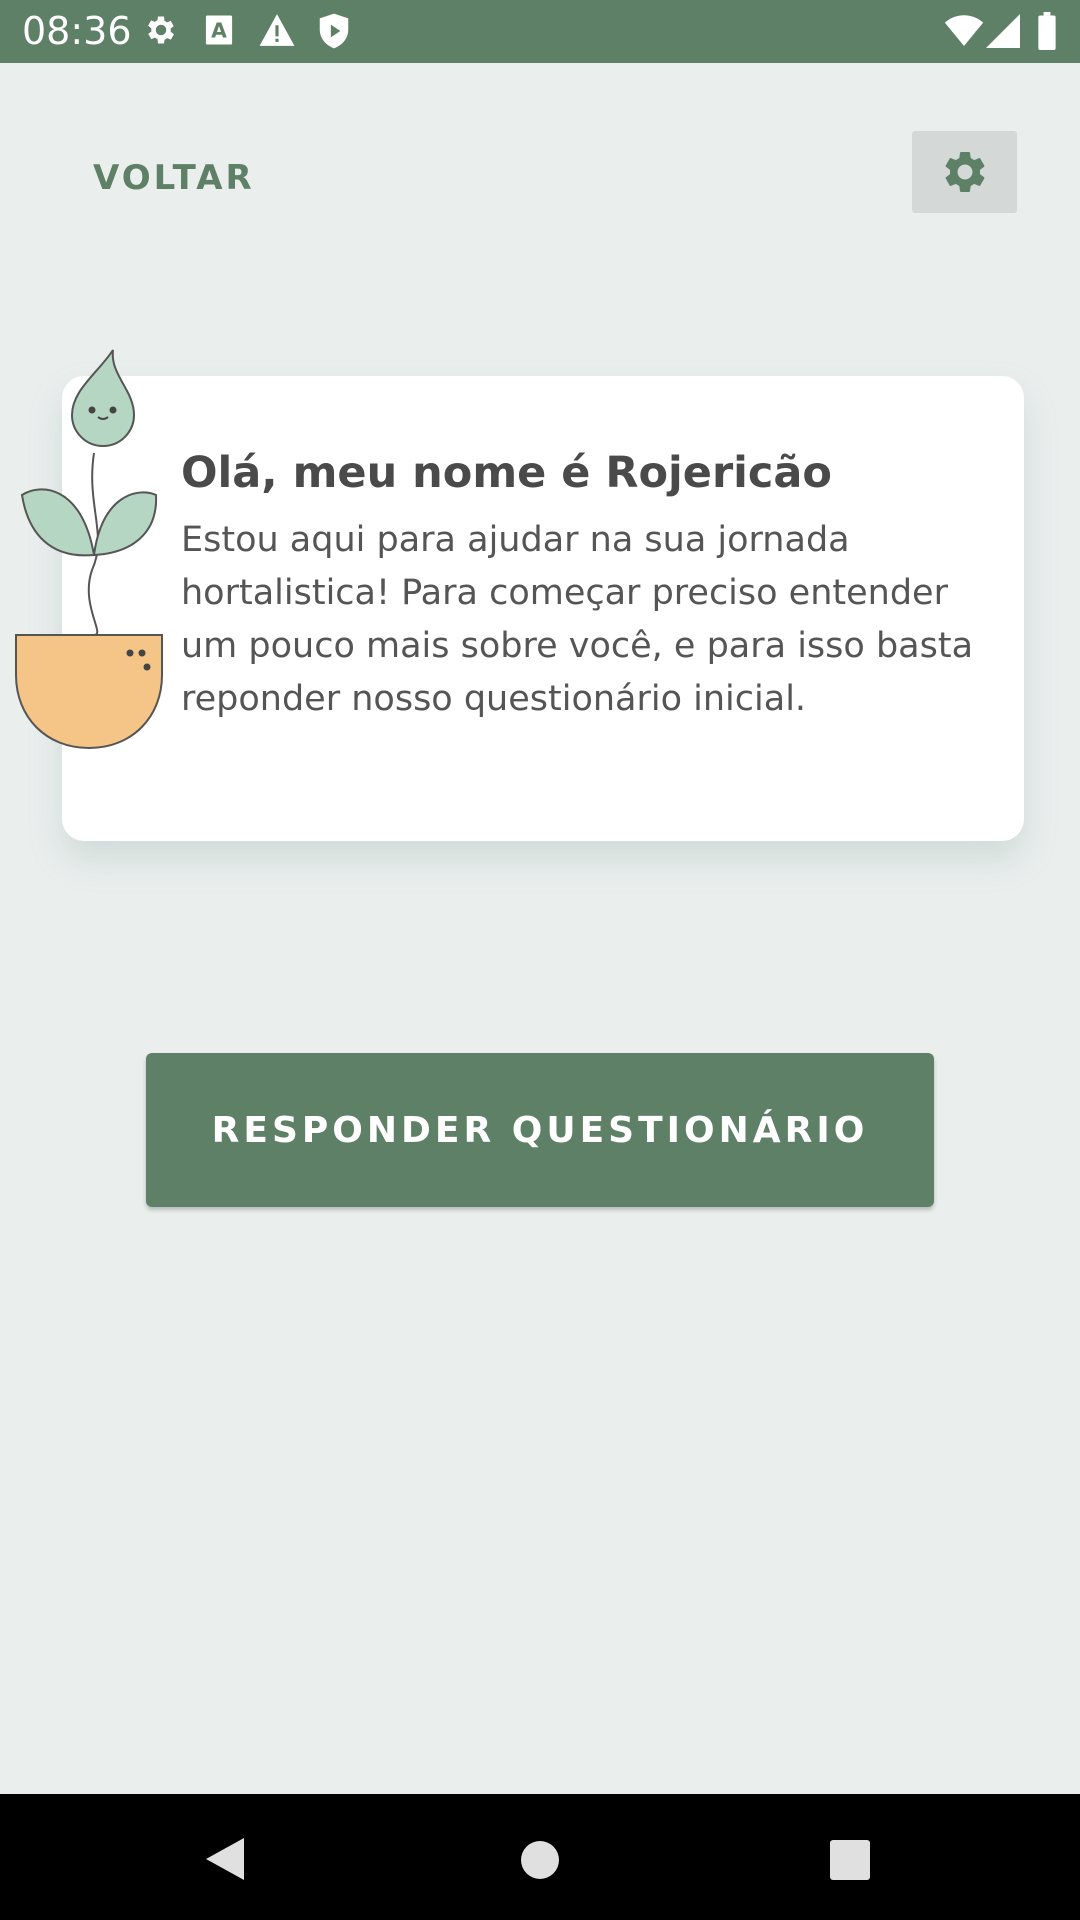 The image size is (1080, 1920). I want to click on warning-icon, so click(277, 30).